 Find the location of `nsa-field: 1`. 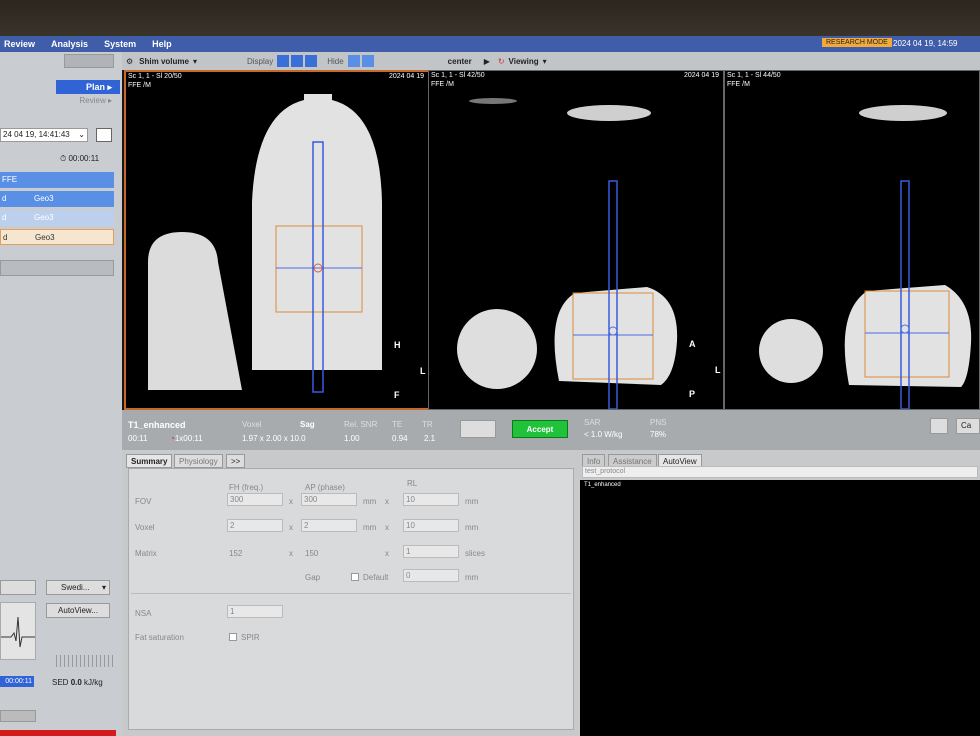

nsa-field: 1 is located at coordinates (255, 611).